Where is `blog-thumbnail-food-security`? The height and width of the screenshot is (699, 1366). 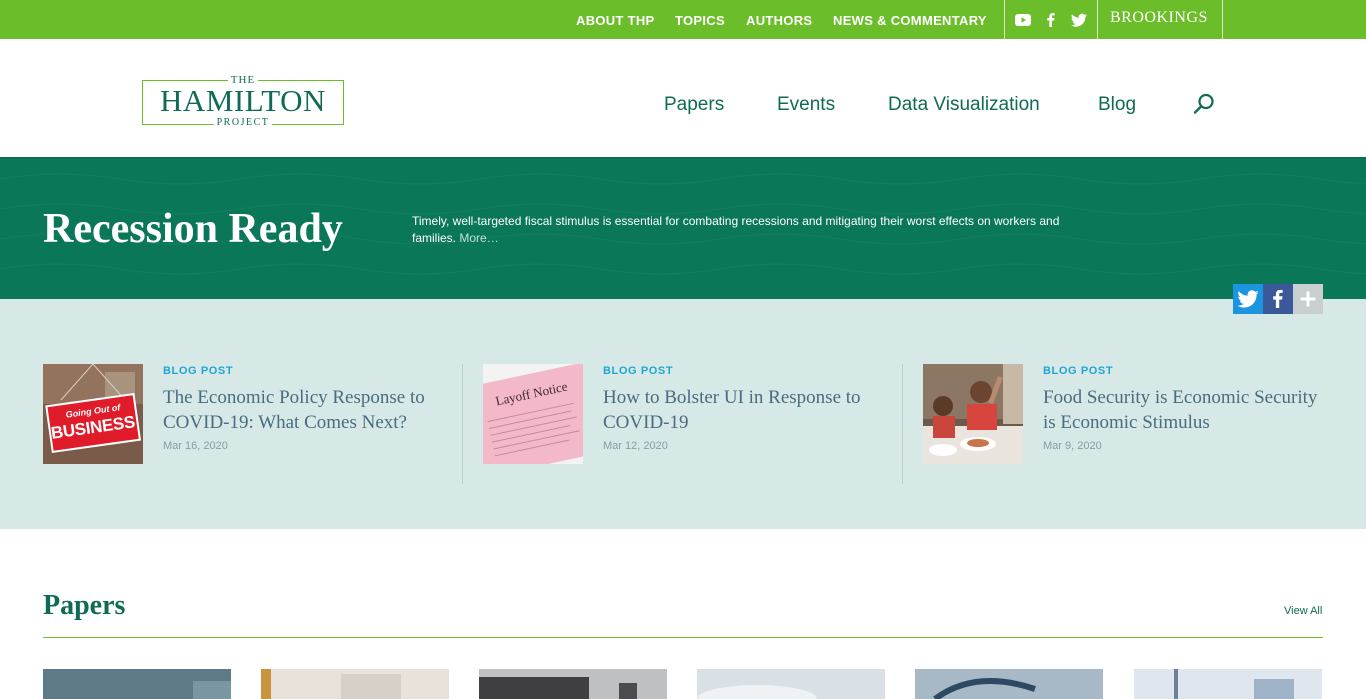 blog-thumbnail-food-security is located at coordinates (973, 414).